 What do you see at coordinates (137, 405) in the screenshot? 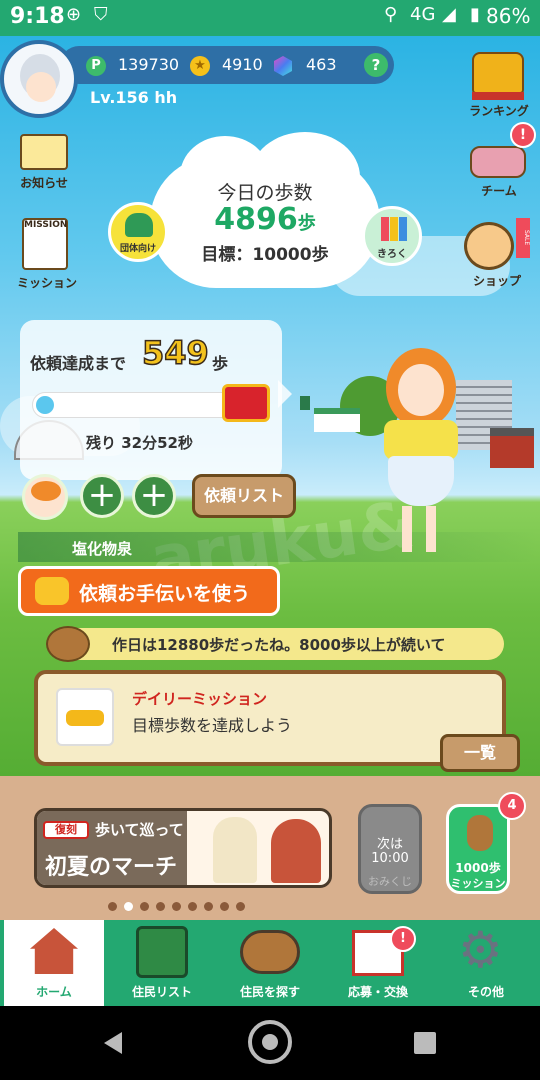
I see `request-progress` at bounding box center [137, 405].